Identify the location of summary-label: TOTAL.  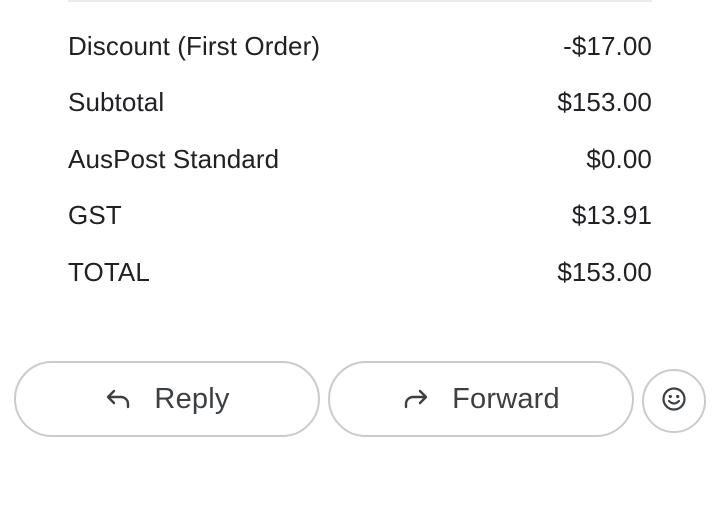
(109, 271).